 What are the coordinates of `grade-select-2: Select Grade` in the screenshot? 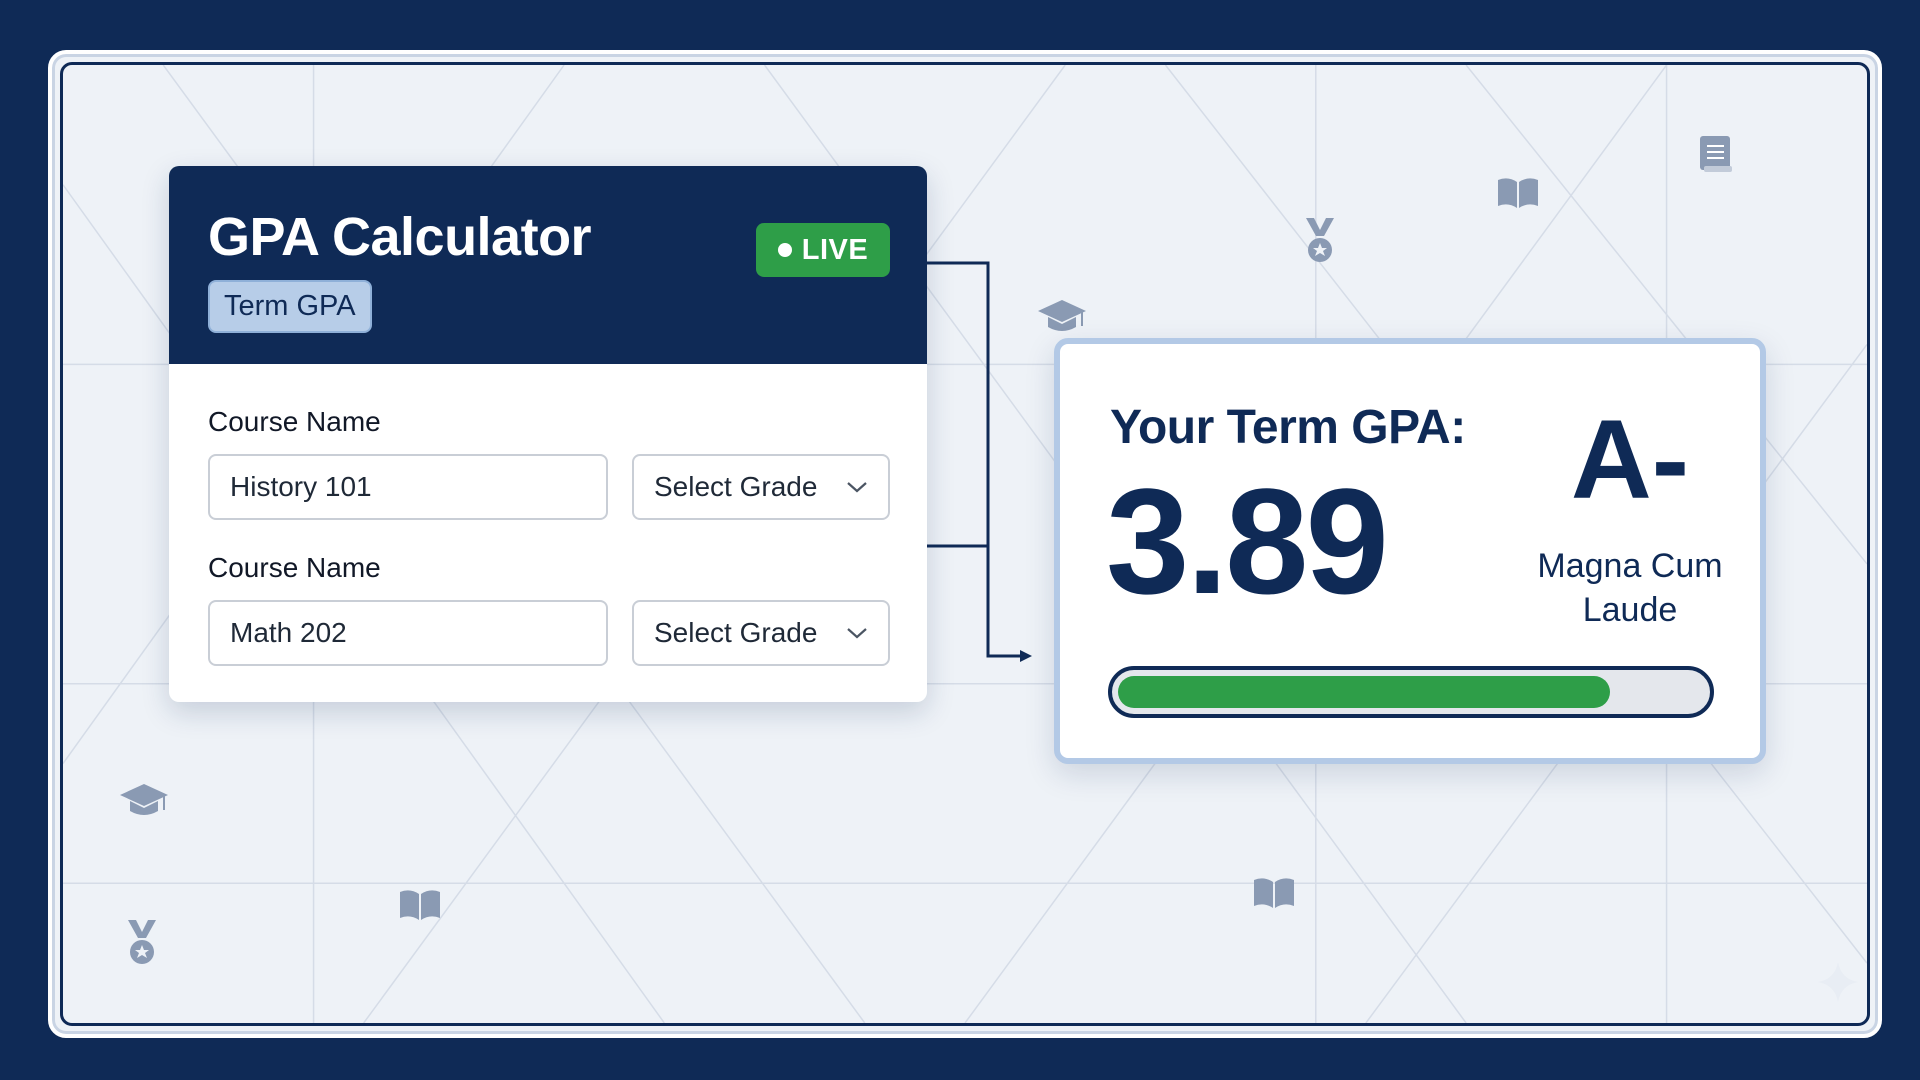 It's located at (761, 633).